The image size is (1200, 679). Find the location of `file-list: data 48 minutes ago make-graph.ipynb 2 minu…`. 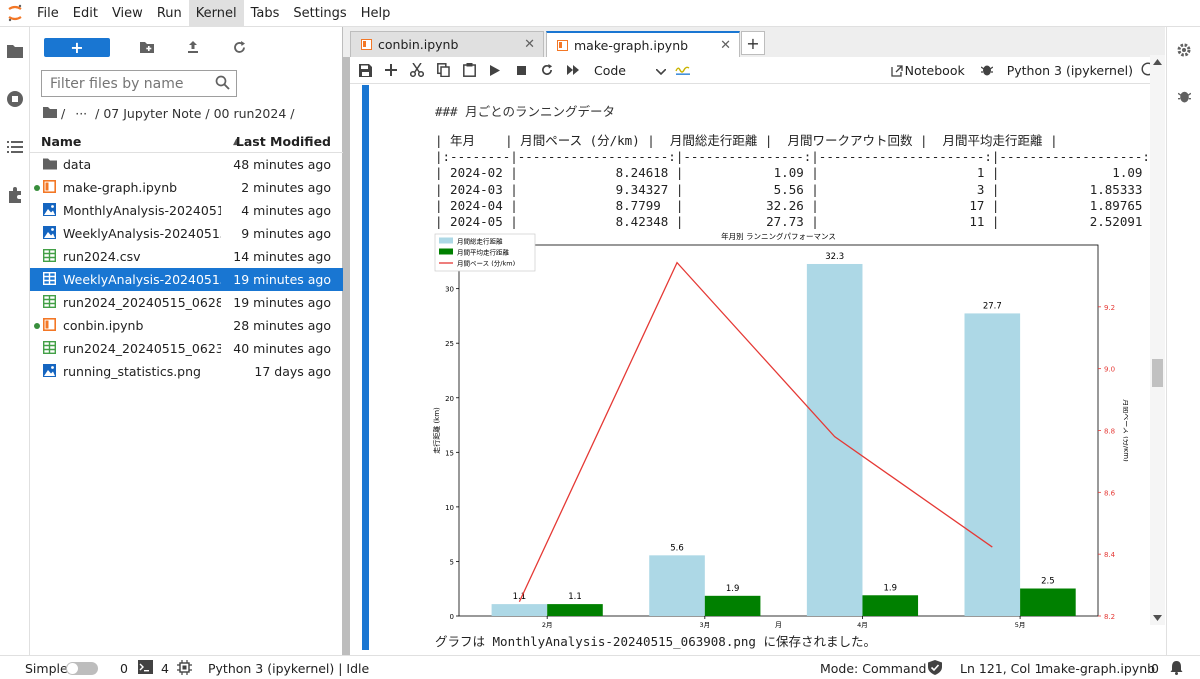

file-list: data 48 minutes ago make-graph.ipynb 2 minu… is located at coordinates (186, 268).